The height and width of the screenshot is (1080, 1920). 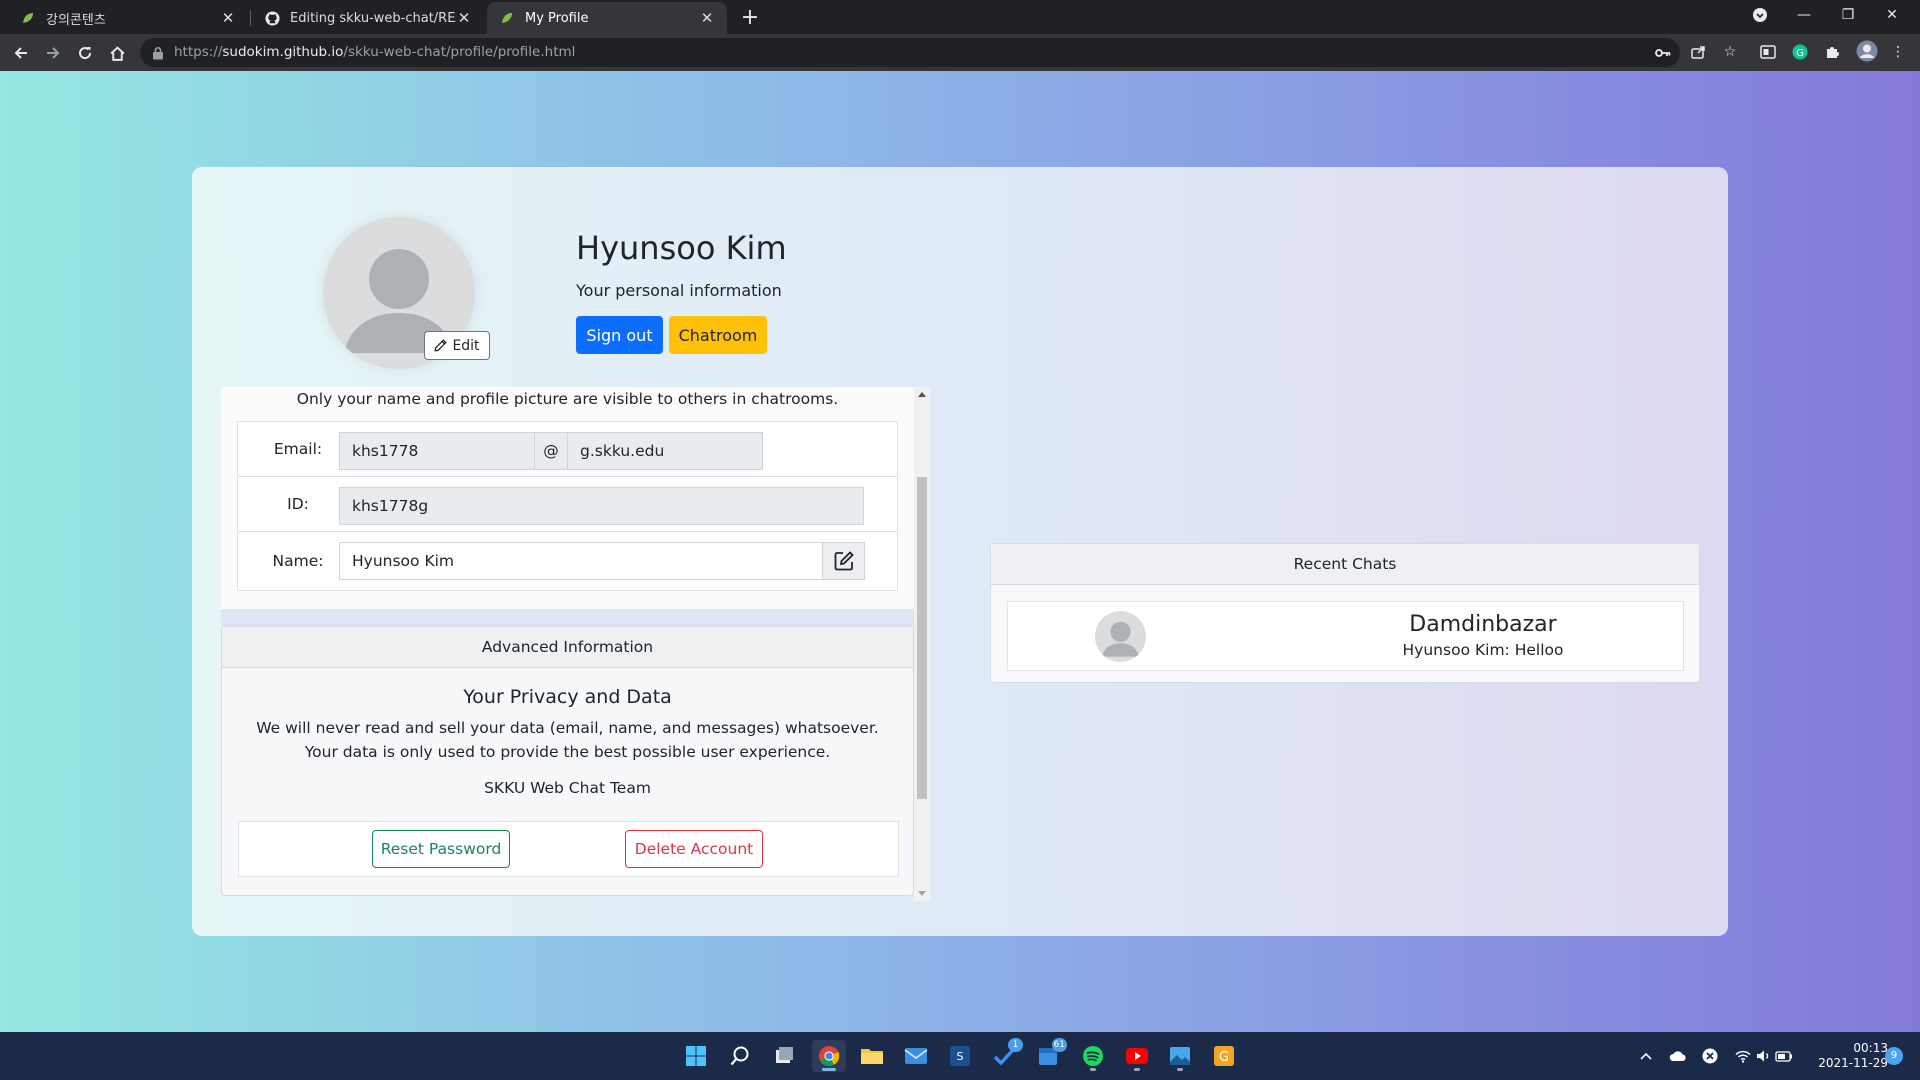 I want to click on profile-avatar-icon, so click(x=1867, y=51).